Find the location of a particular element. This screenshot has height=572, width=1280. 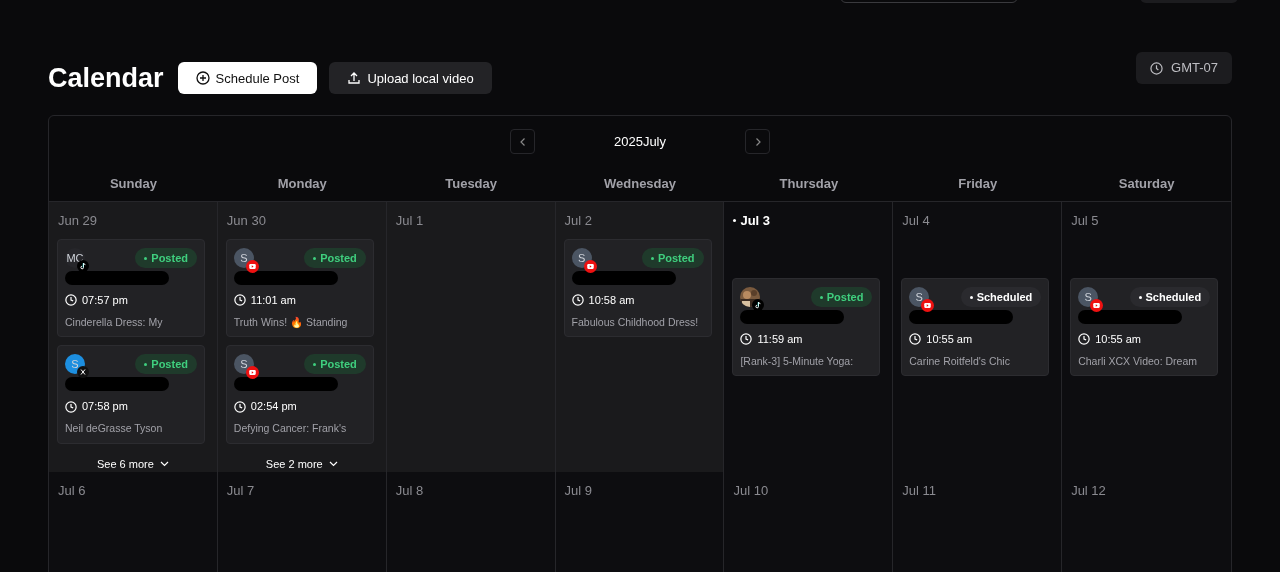

day-number: Jul 2 is located at coordinates (578, 220).